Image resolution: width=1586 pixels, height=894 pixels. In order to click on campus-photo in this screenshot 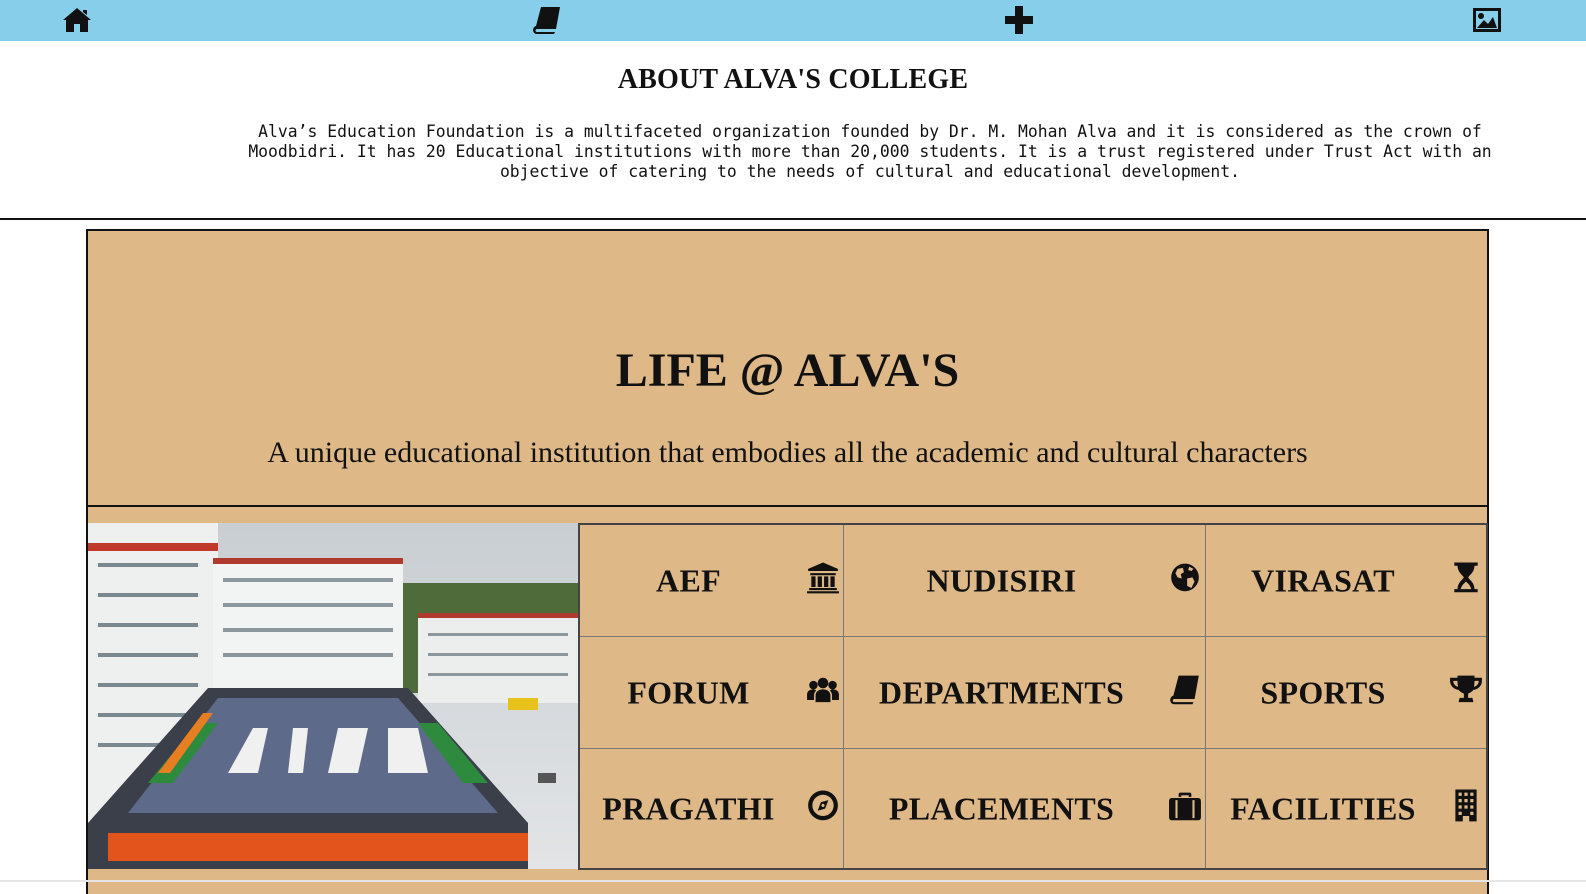, I will do `click(333, 696)`.